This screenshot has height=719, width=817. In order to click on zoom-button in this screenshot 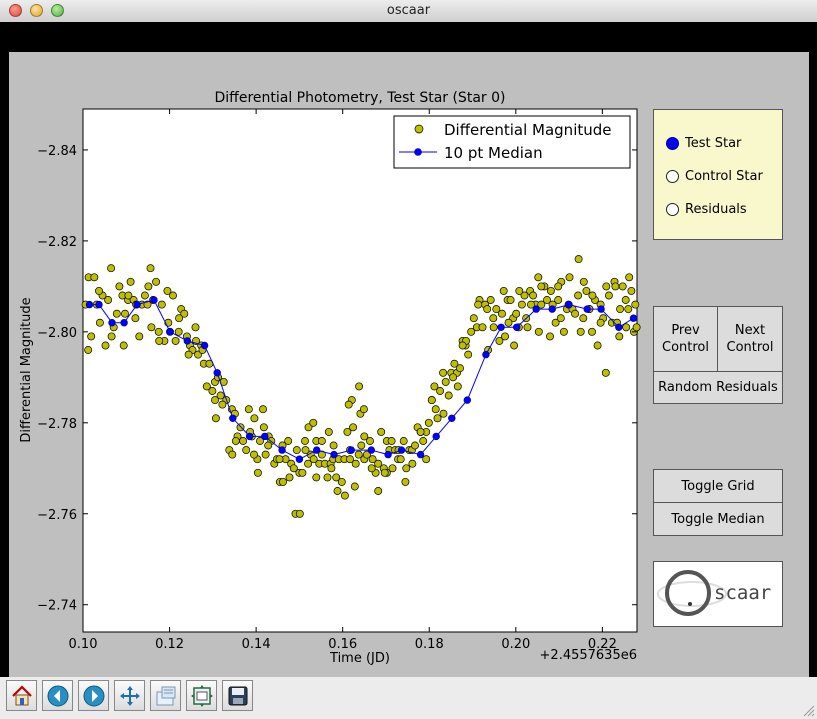, I will do `click(165, 695)`.